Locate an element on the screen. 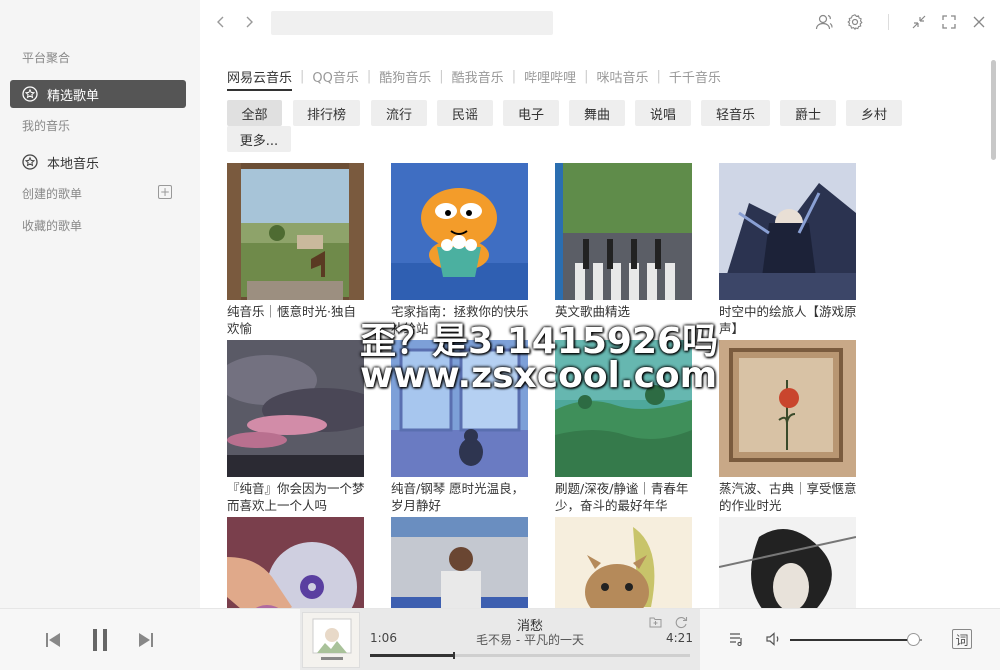 The height and width of the screenshot is (670, 1000). progress-handle is located at coordinates (454, 655).